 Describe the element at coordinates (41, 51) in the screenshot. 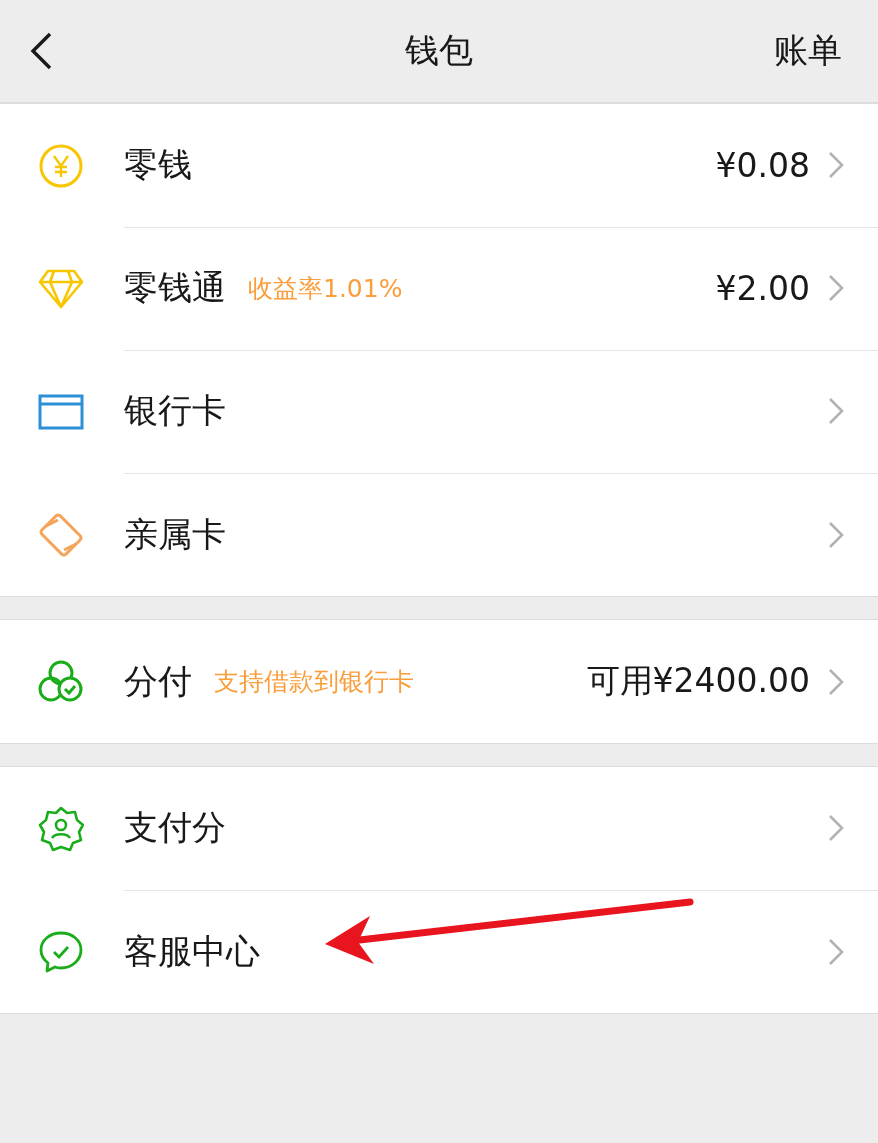

I see `back-button` at that location.